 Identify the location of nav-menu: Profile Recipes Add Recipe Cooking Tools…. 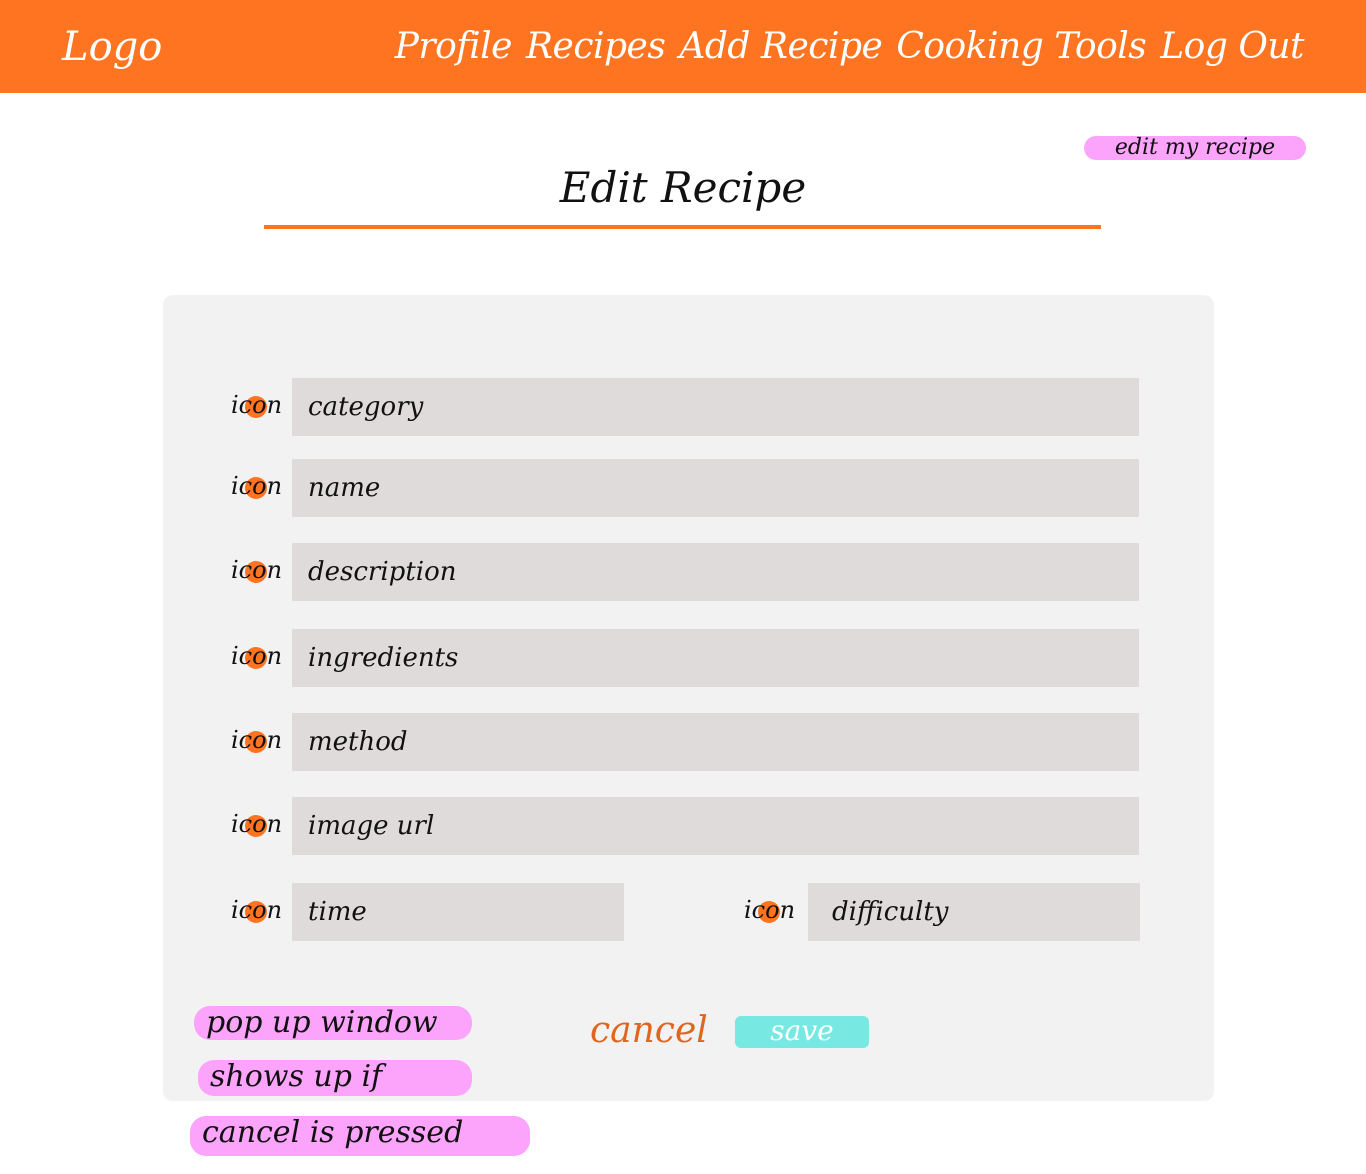
(850, 47).